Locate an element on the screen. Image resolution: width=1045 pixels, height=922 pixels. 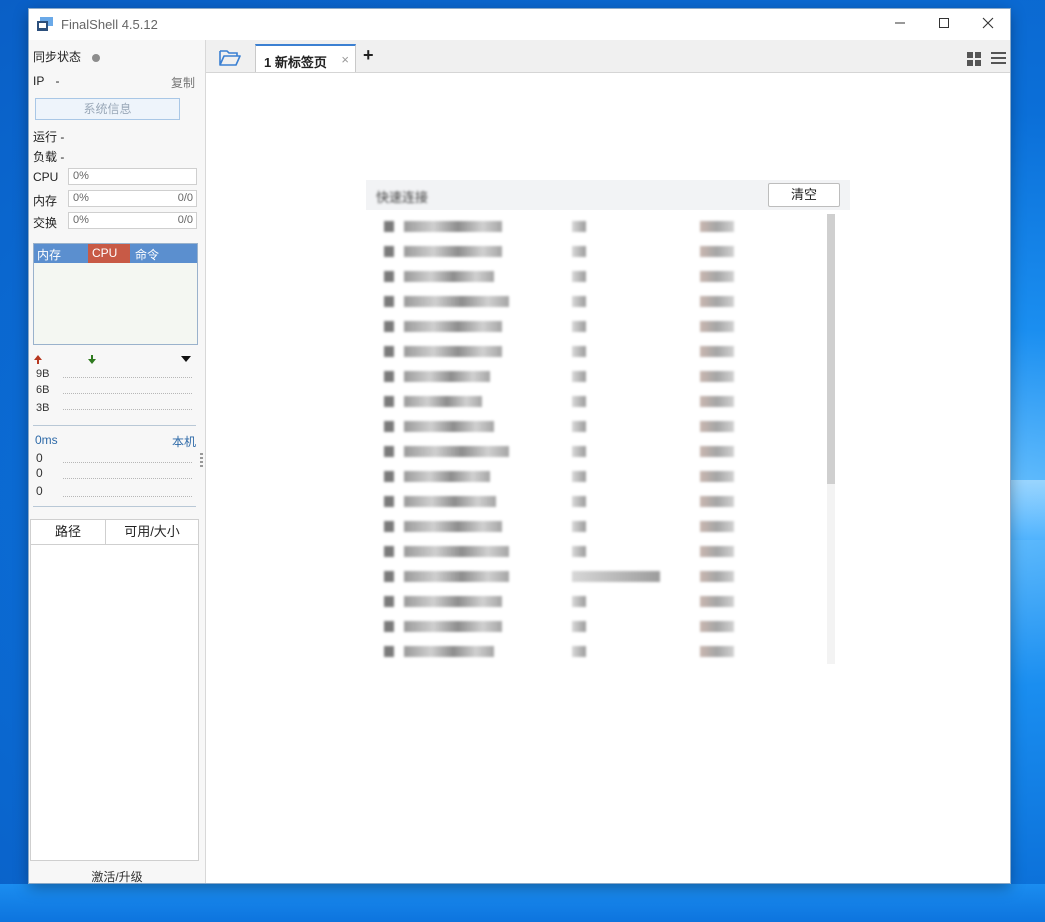
network-header is located at coordinates (113, 360).